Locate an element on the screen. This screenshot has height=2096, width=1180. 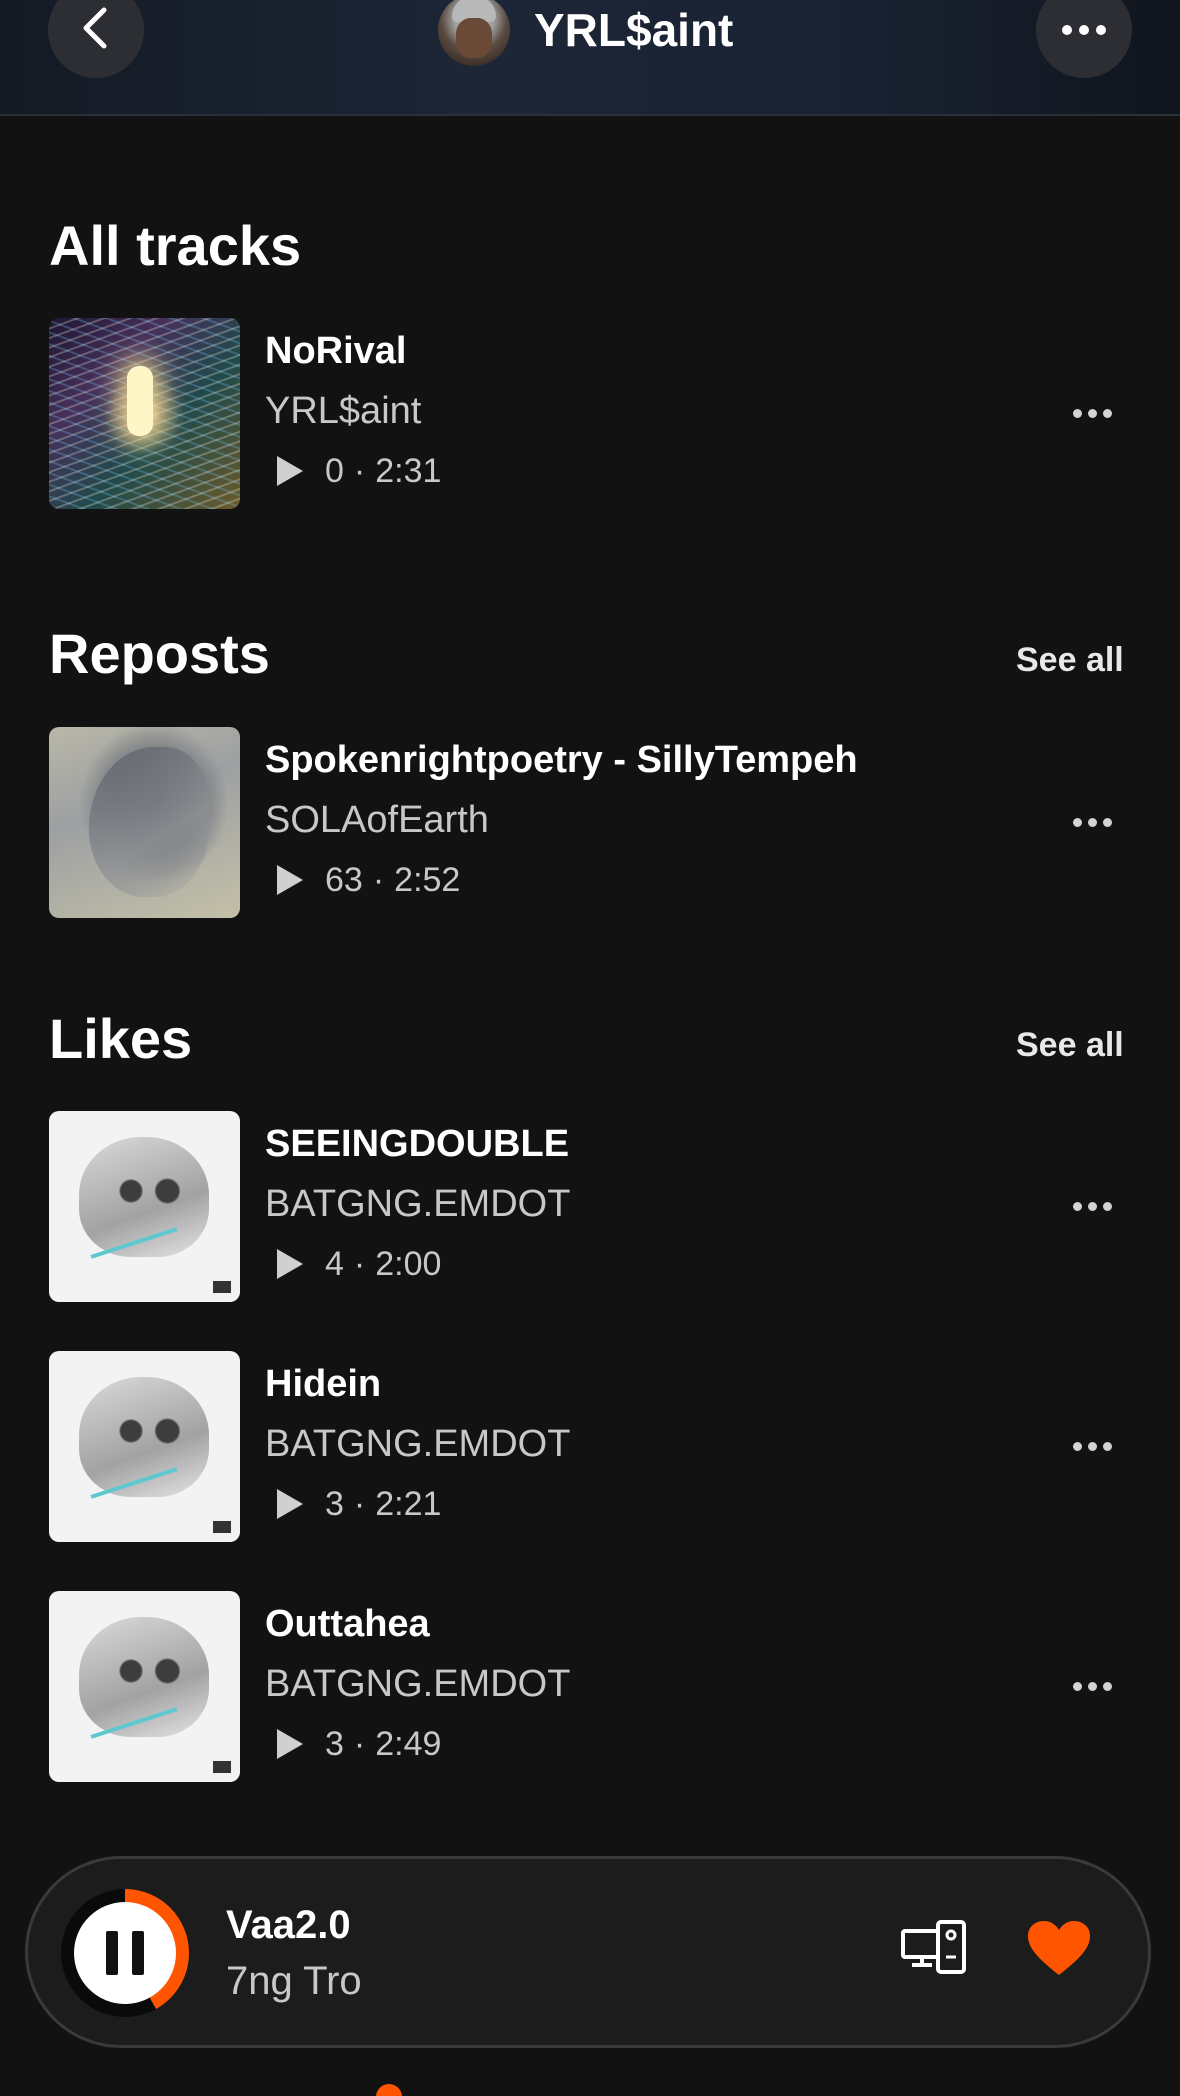
track-stats: 3 · 2:21 is located at coordinates (353, 1504).